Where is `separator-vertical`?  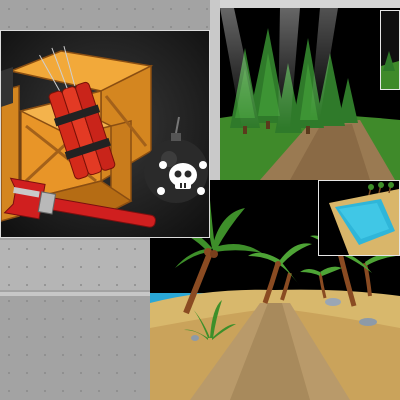 separator-vertical is located at coordinates (215, 90).